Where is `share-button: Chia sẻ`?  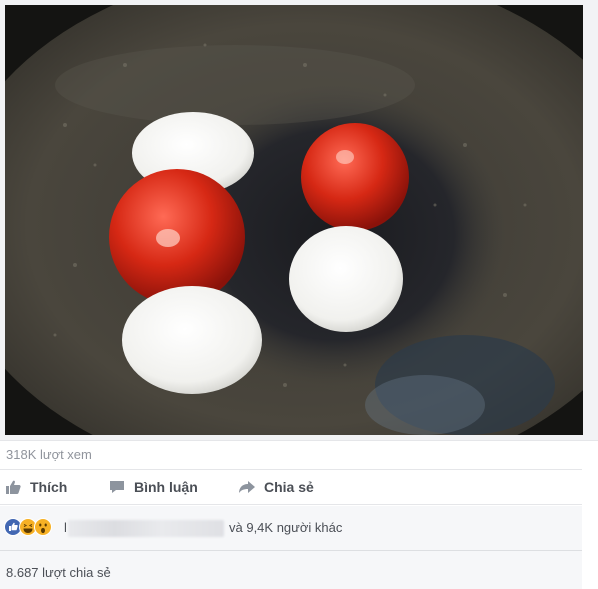 share-button: Chia sẻ is located at coordinates (276, 487).